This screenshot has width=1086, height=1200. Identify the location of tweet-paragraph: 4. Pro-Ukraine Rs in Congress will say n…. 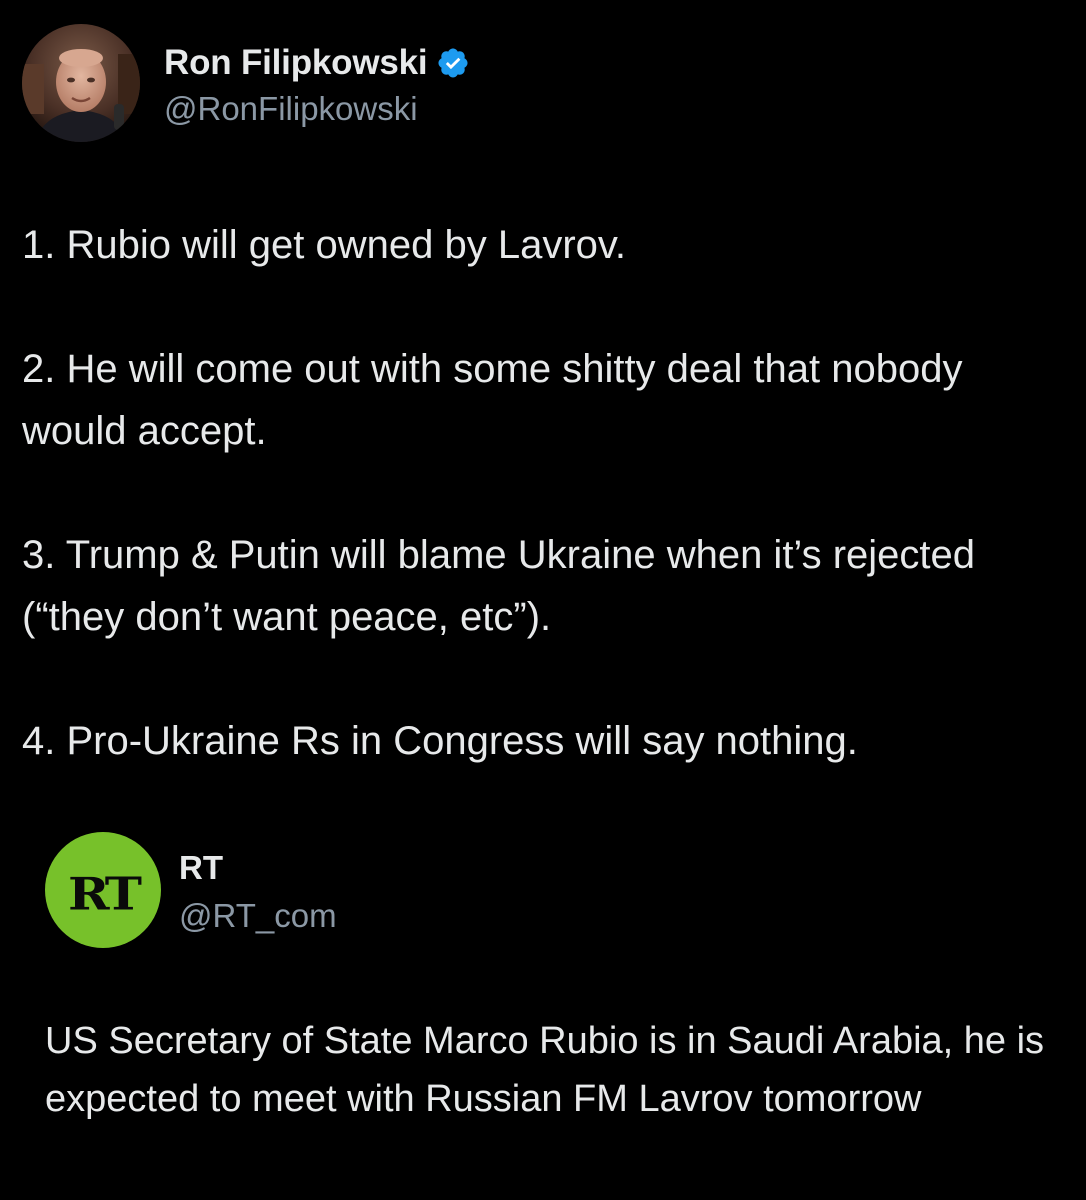
(440, 741).